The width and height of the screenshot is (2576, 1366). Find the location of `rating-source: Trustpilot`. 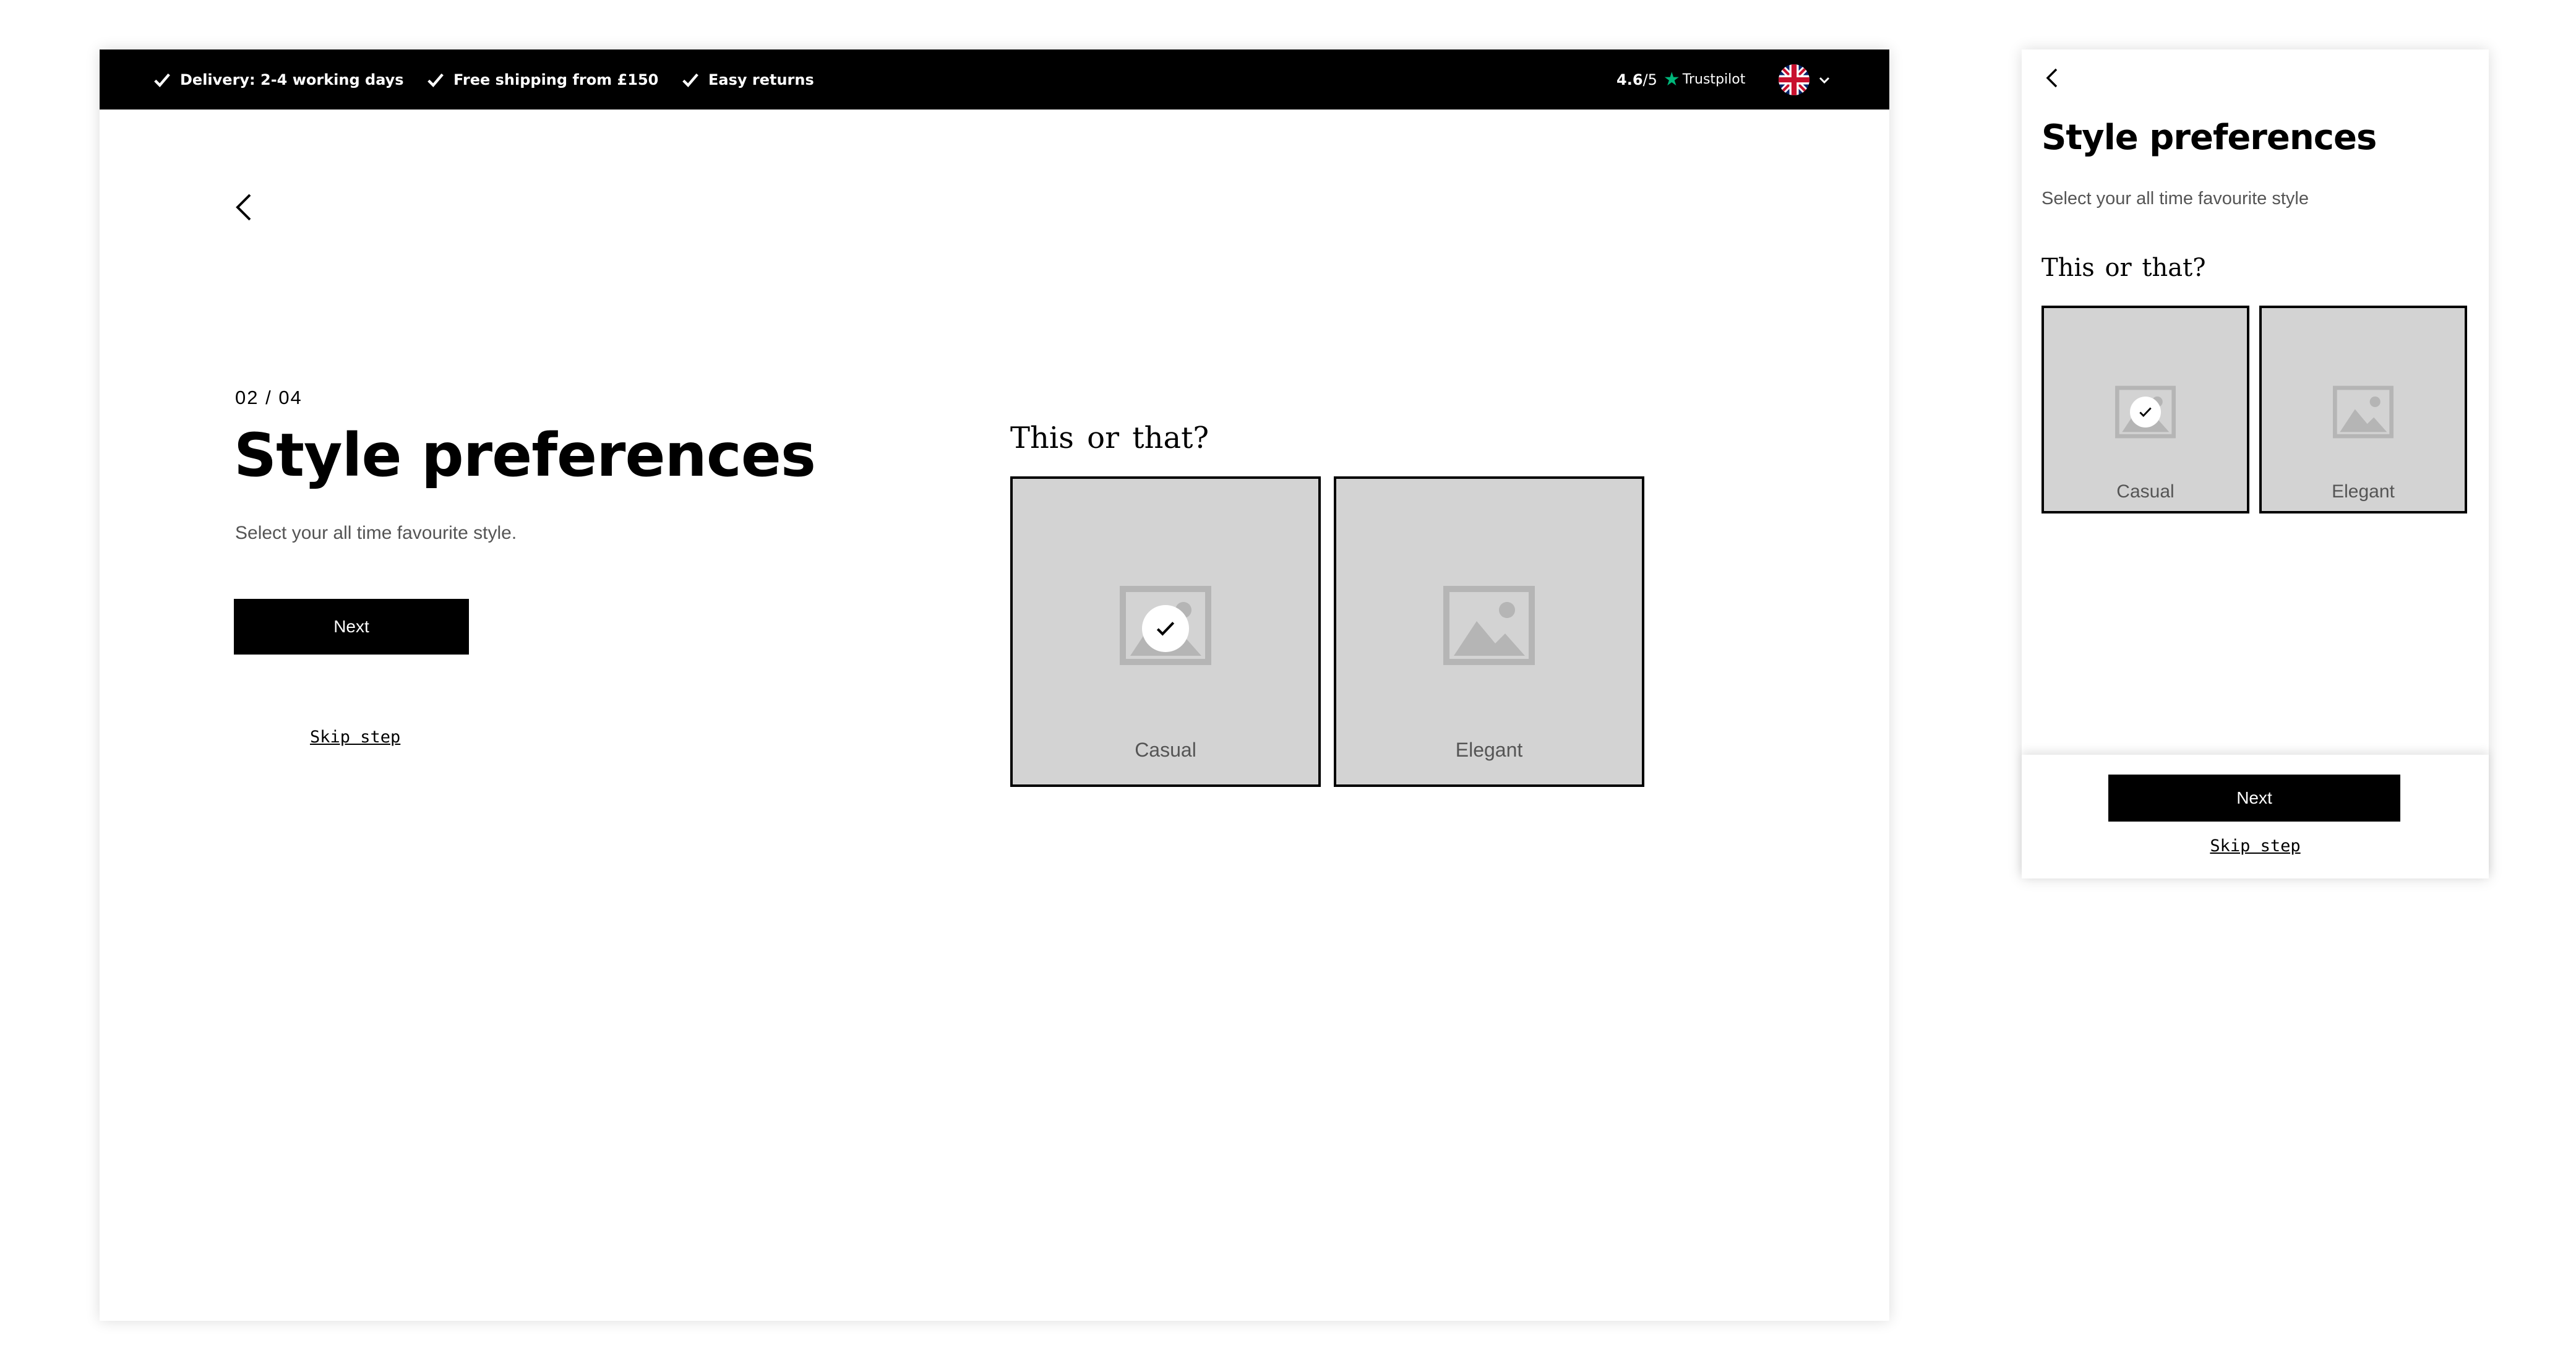

rating-source: Trustpilot is located at coordinates (1714, 79).